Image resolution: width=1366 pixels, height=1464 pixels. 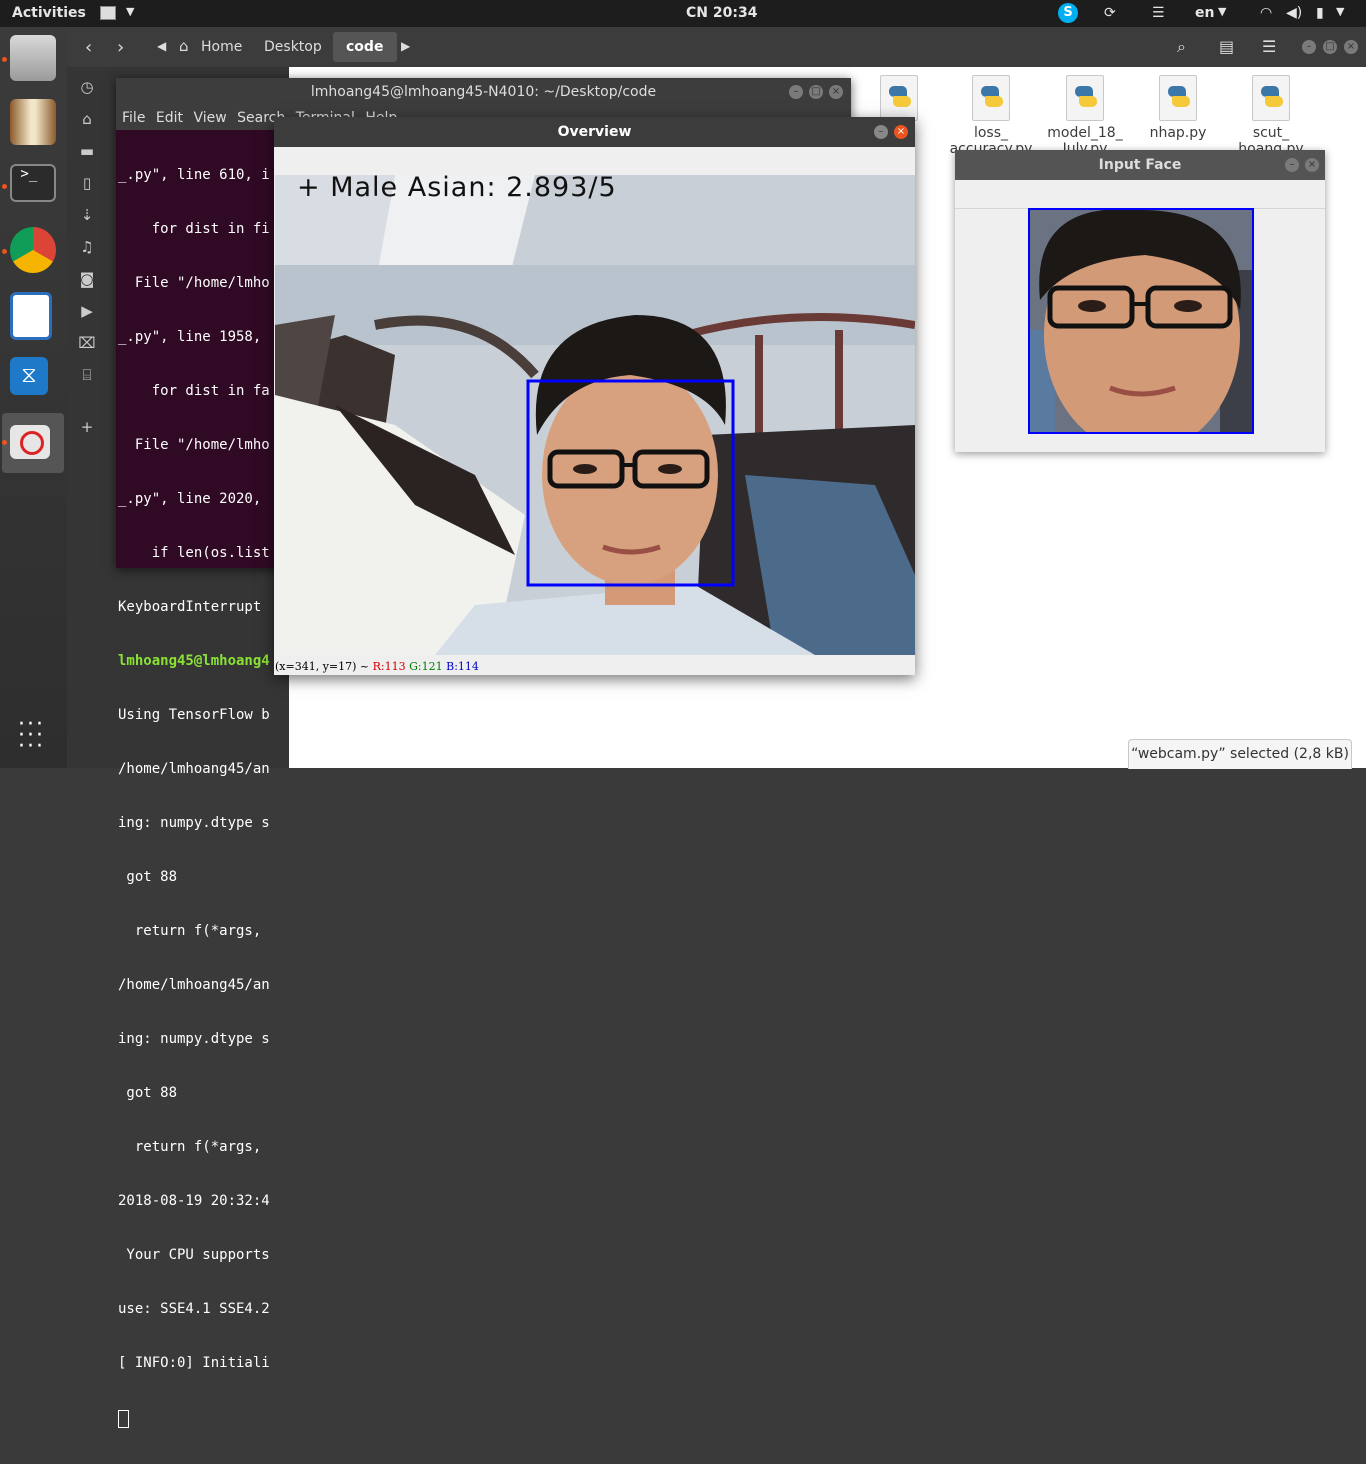 What do you see at coordinates (194, 1255) in the screenshot?
I see `terminal-line: Your CPU supports` at bounding box center [194, 1255].